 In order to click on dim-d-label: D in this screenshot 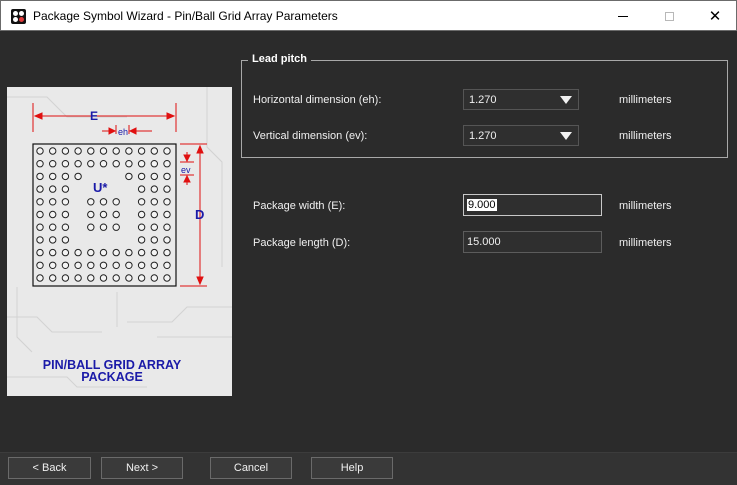, I will do `click(199, 214)`.